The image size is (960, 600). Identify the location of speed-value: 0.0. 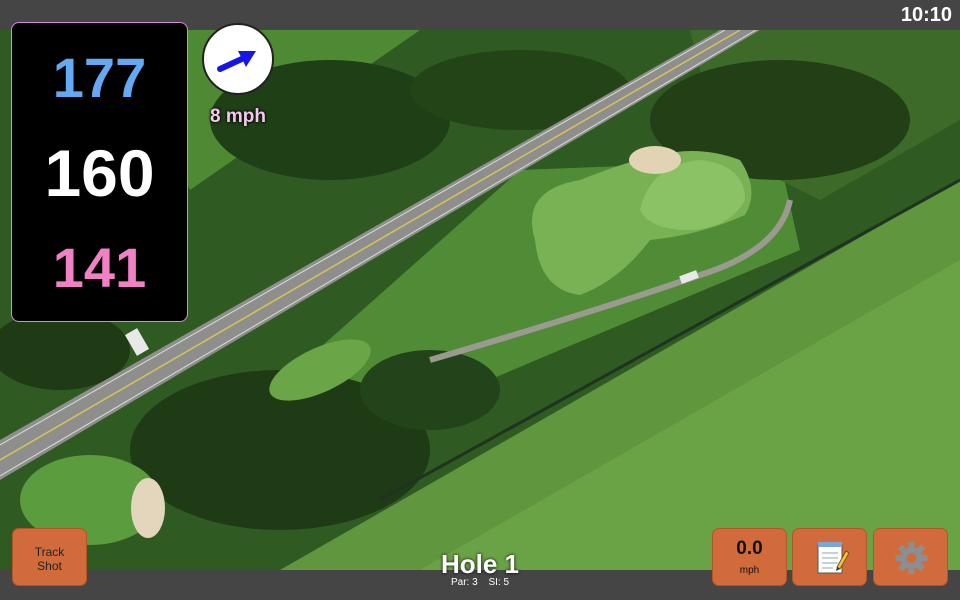
(749, 548).